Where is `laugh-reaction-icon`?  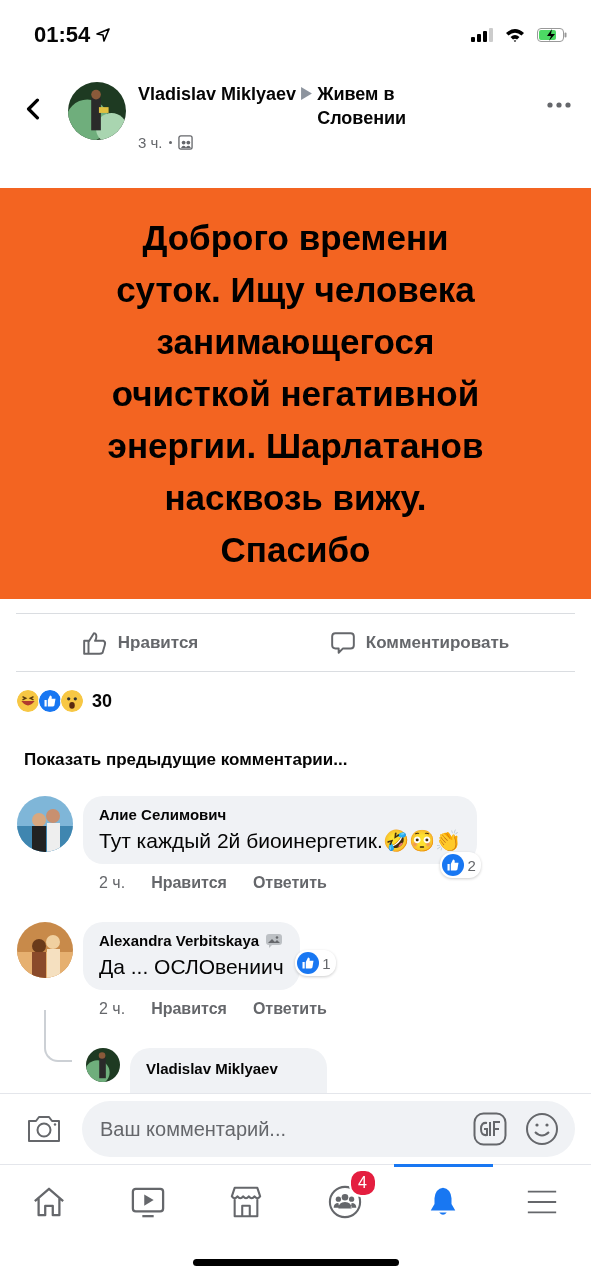
laugh-reaction-icon is located at coordinates (28, 701).